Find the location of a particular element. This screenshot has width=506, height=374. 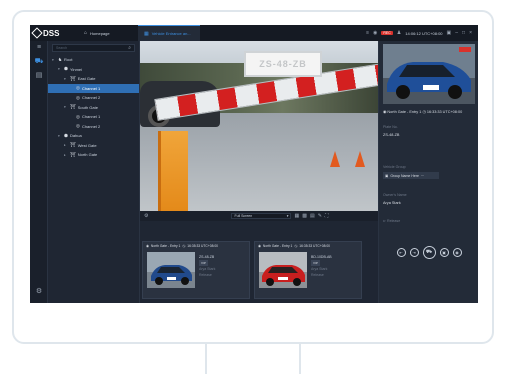

lock-icon: ▣ is located at coordinates (449, 33).